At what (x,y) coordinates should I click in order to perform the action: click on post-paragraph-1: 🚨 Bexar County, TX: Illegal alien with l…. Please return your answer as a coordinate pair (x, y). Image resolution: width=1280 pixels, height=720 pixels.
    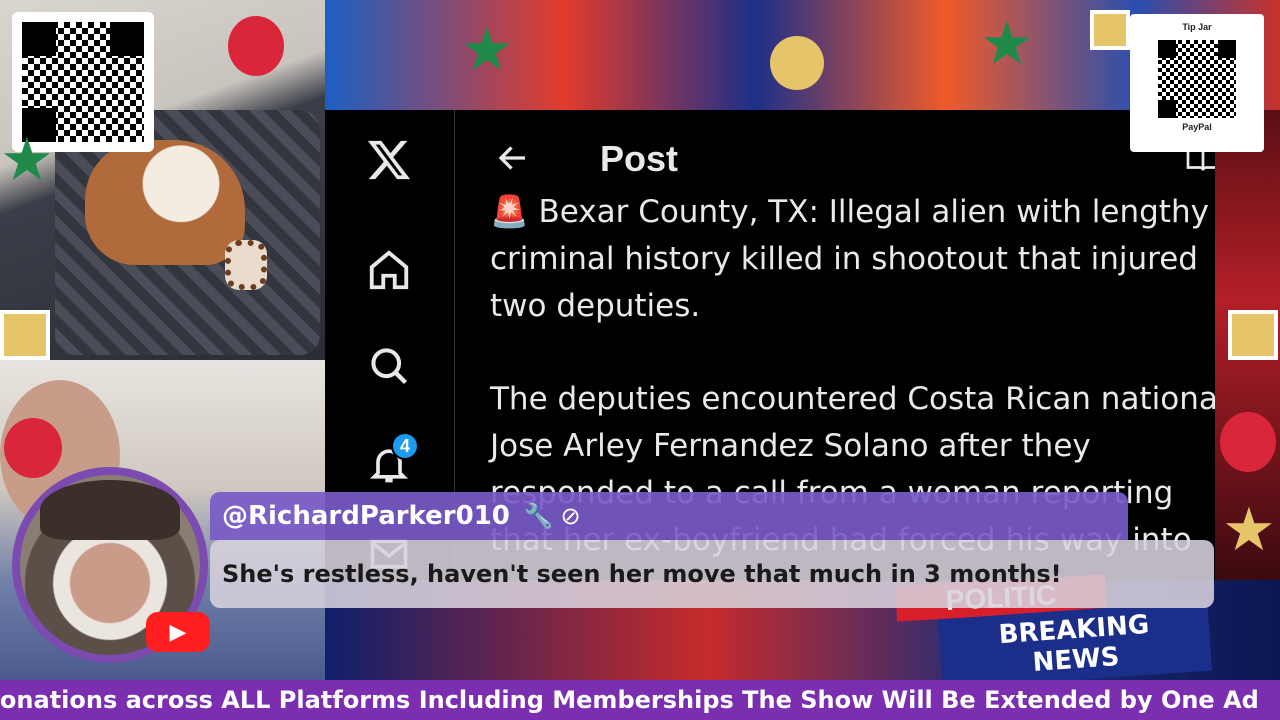
    Looking at the image, I should click on (849, 259).